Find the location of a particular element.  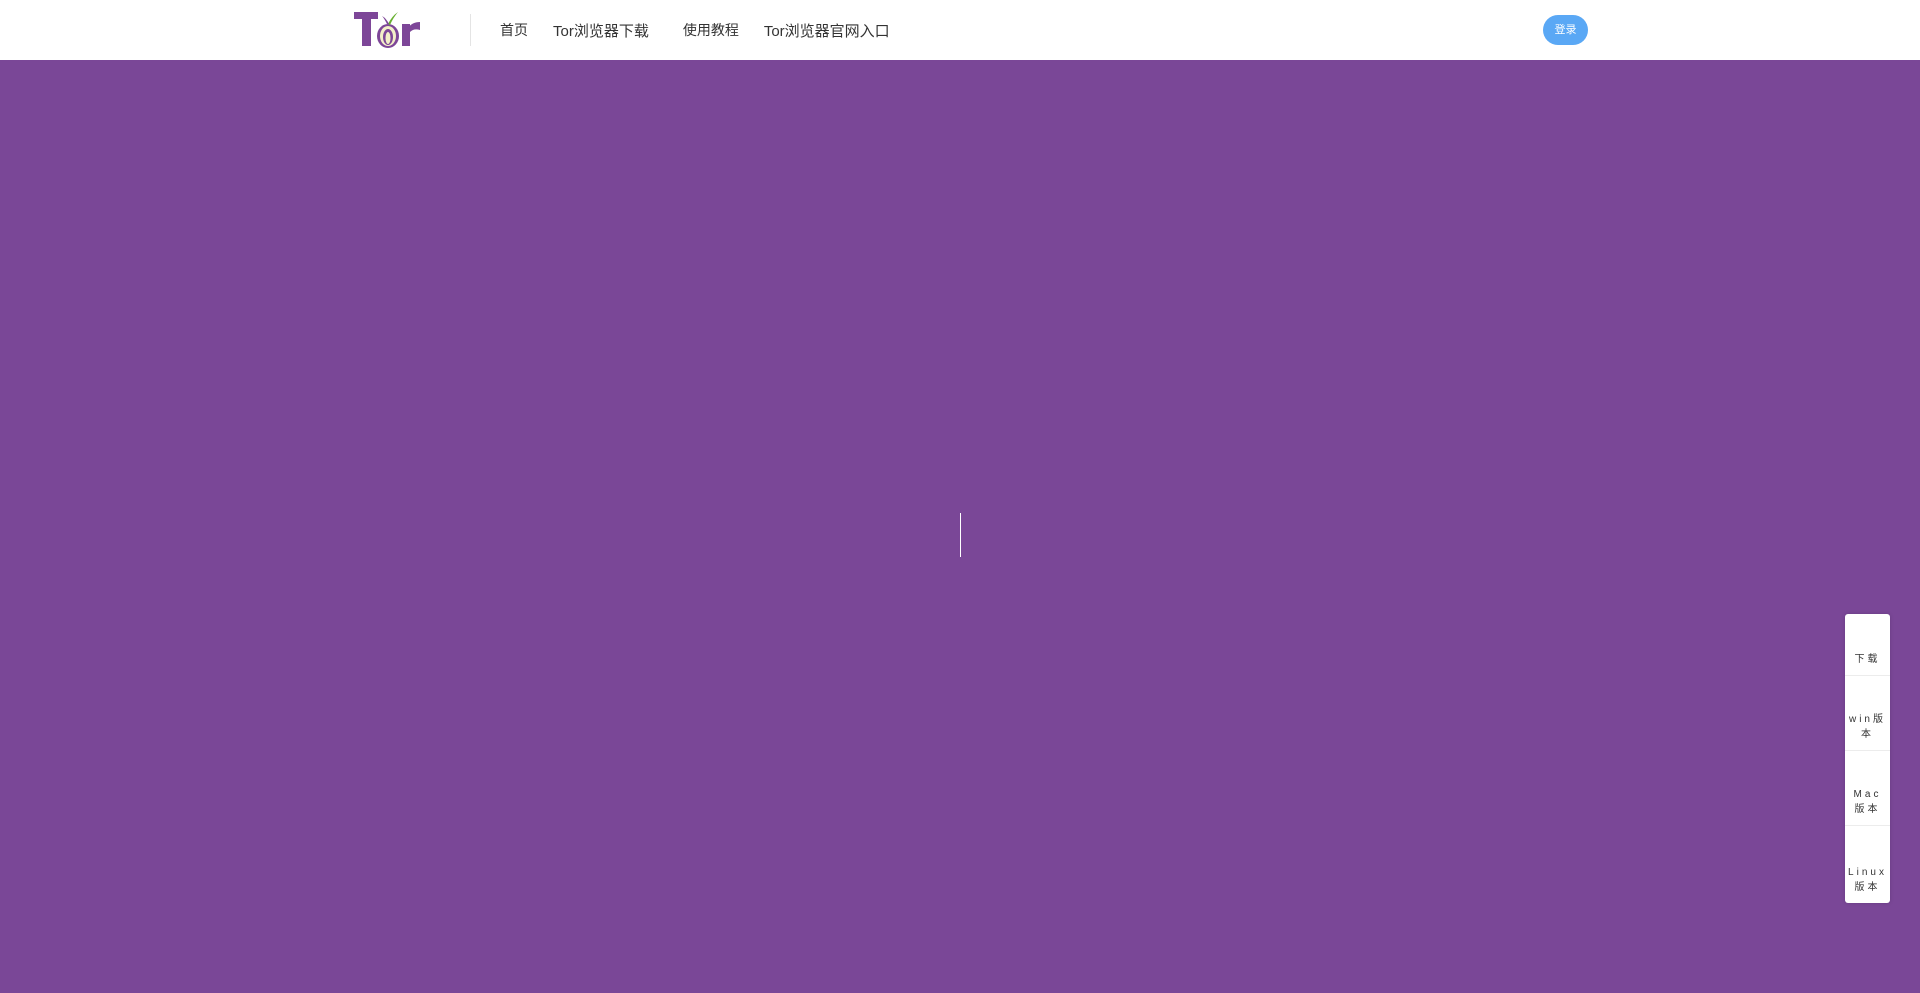

side-item-download: 下载 is located at coordinates (1867, 645).